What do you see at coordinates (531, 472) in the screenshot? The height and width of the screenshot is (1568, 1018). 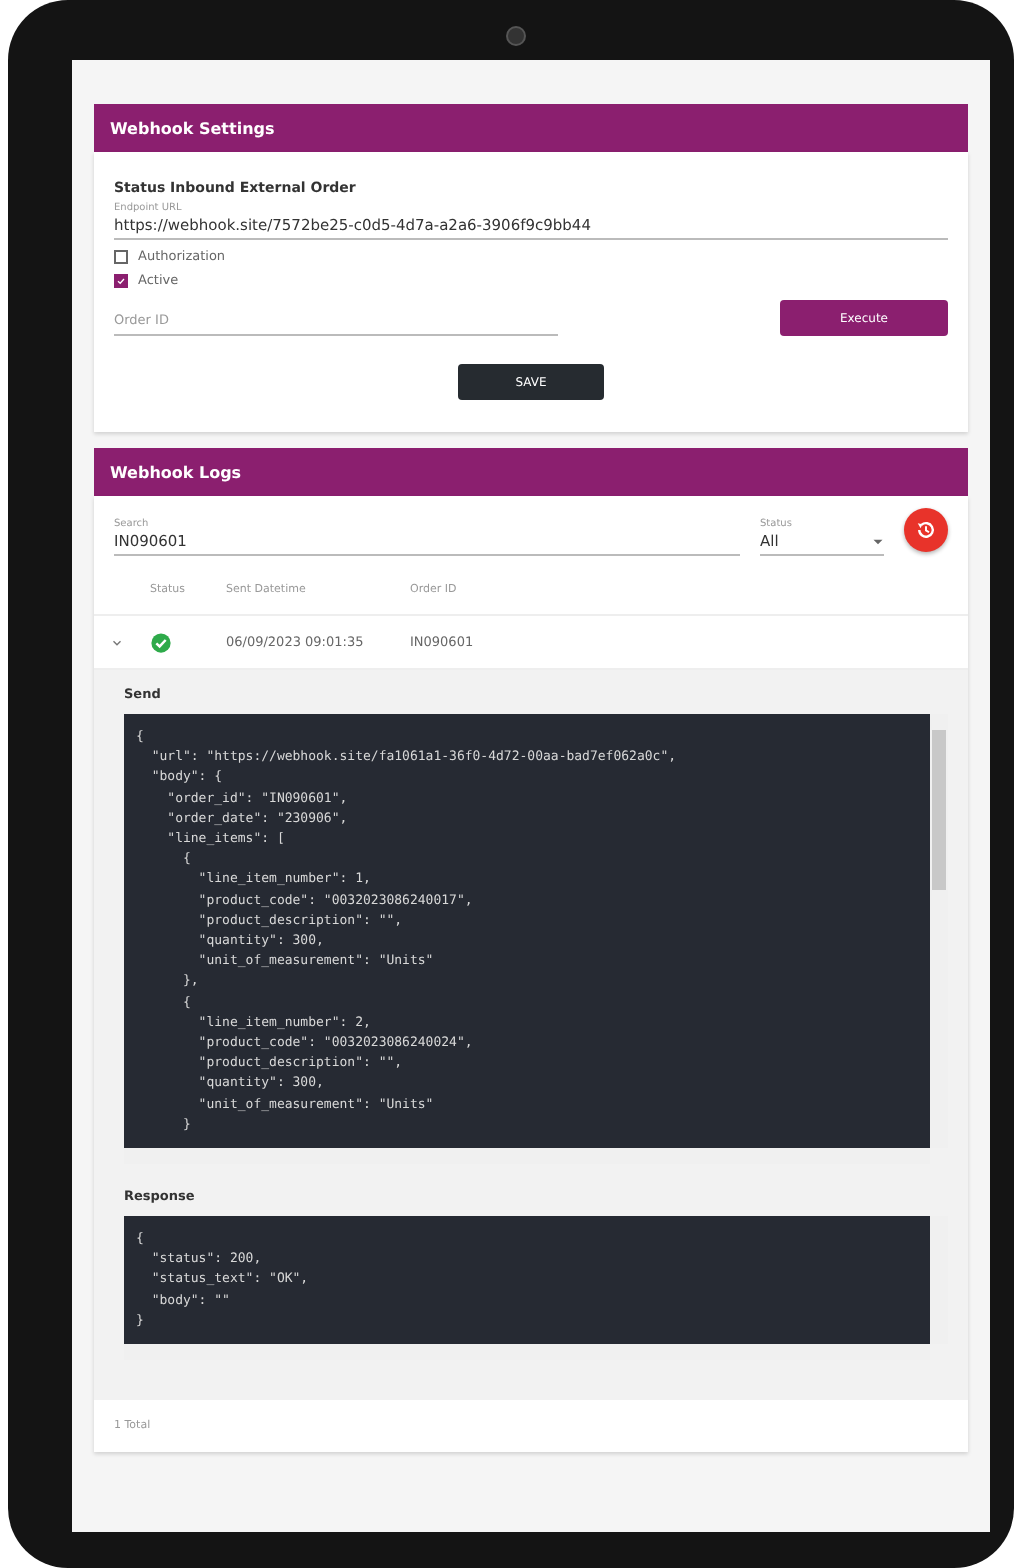 I see `section-header: Webhook Logs` at bounding box center [531, 472].